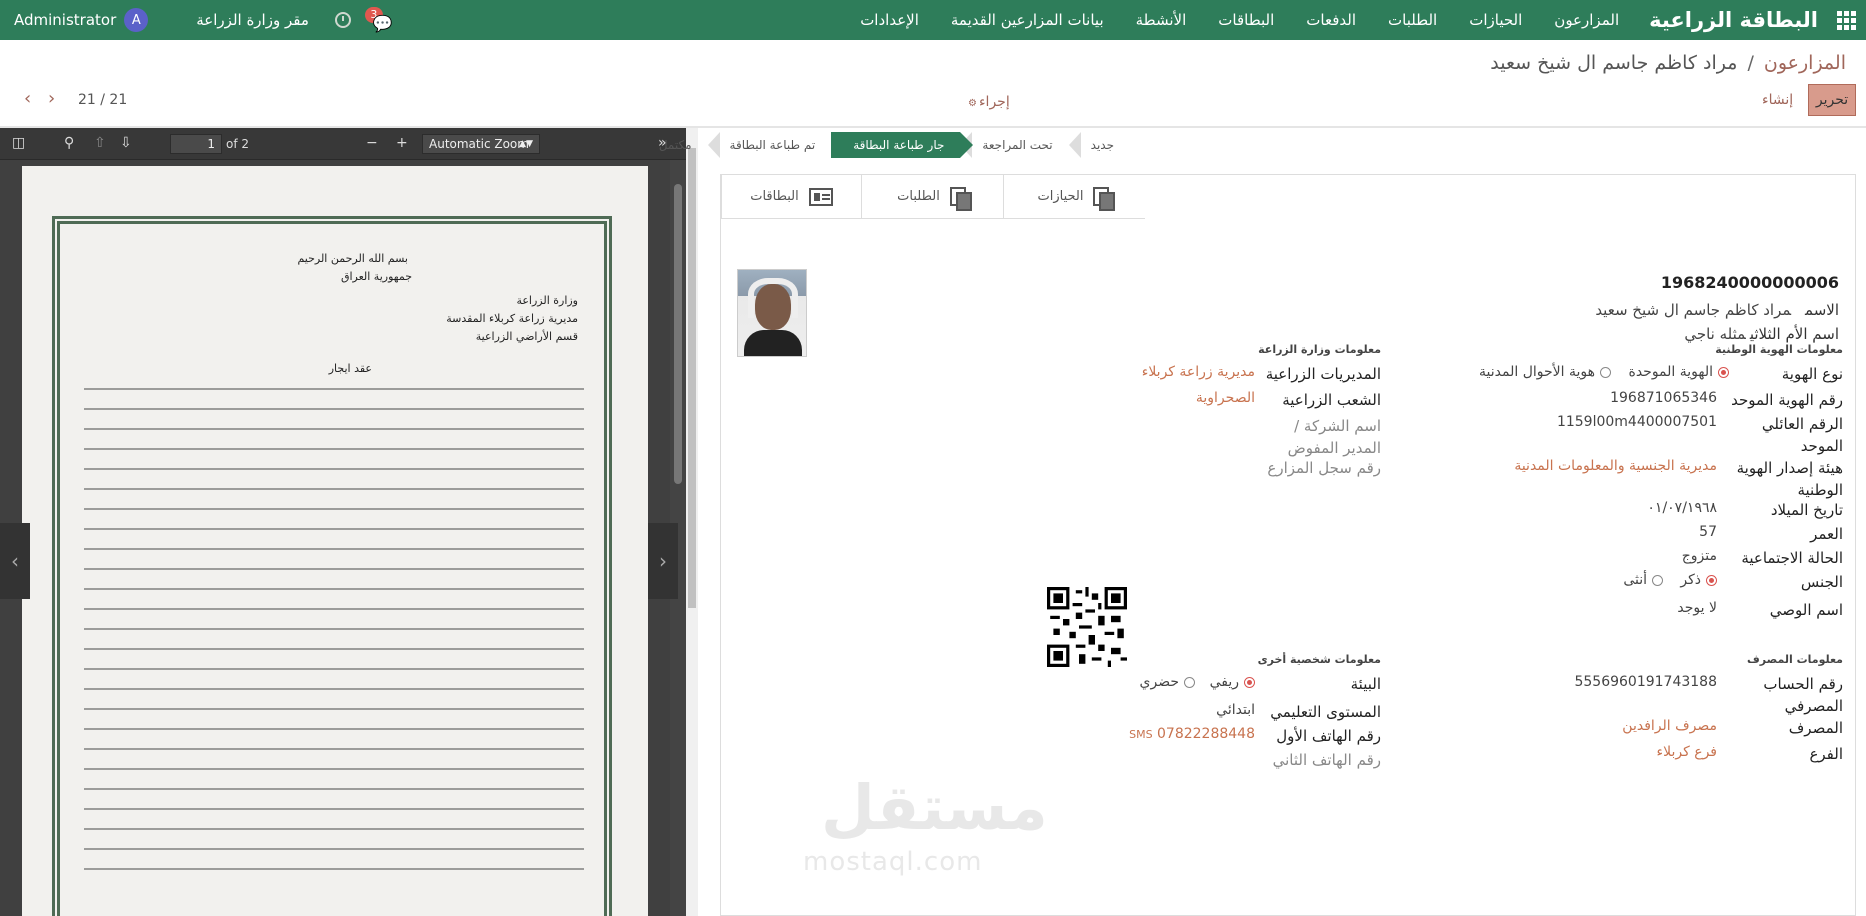 The image size is (1866, 916). What do you see at coordinates (1846, 20) in the screenshot?
I see `apps-menu-icon` at bounding box center [1846, 20].